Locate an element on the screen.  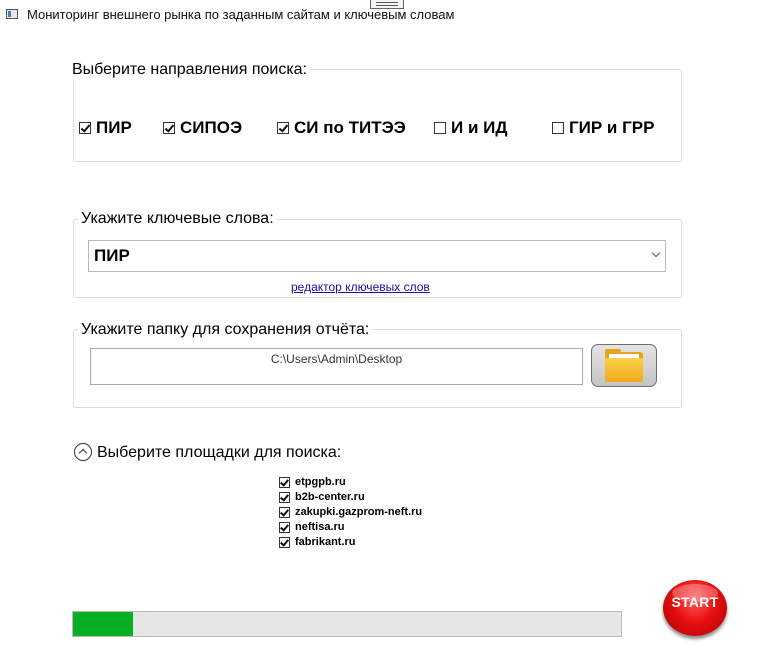
direction-checkbox-sipoe: СИПОЭ is located at coordinates (202, 128).